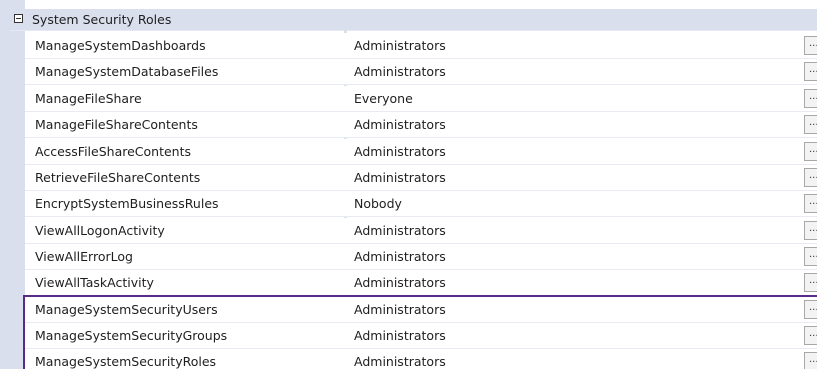 The height and width of the screenshot is (369, 817). Describe the element at coordinates (383, 98) in the screenshot. I see `property-value: Everyone` at that location.